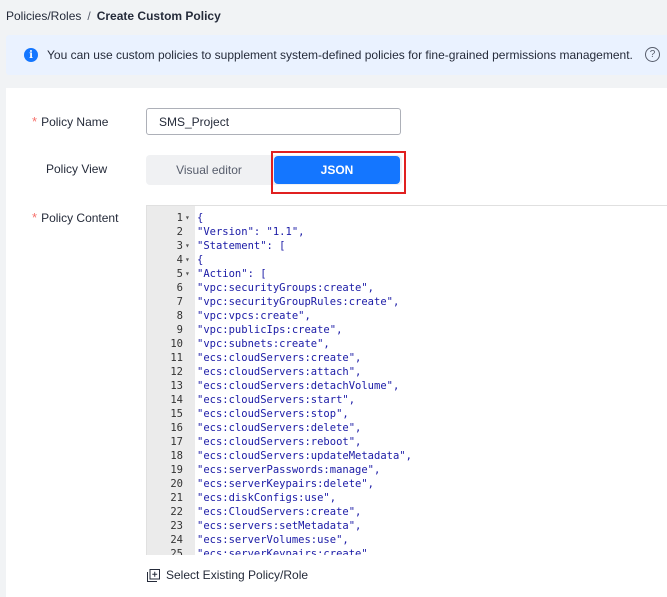  I want to click on code-line: 14 "ecs:cloudServers:start",, so click(407, 400).